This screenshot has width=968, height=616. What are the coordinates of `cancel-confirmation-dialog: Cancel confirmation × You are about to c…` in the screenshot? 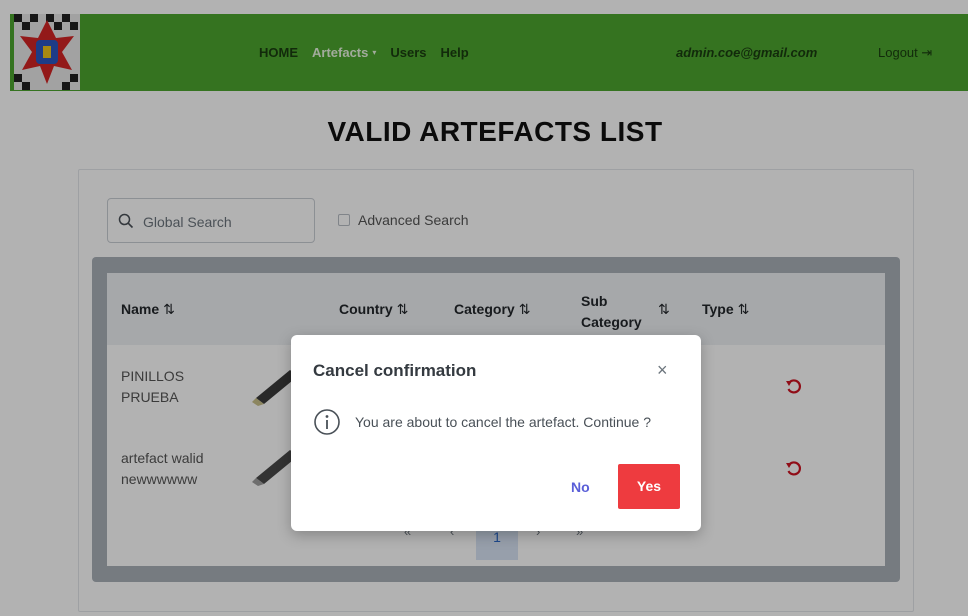 It's located at (496, 433).